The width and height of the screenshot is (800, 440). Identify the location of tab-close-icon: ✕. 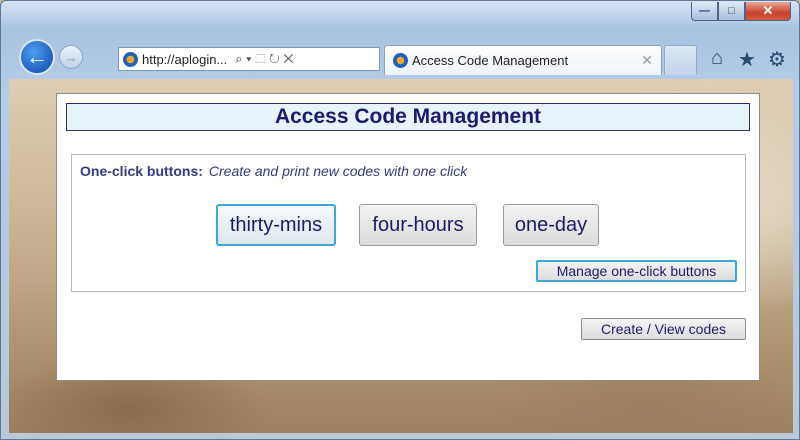
(647, 60).